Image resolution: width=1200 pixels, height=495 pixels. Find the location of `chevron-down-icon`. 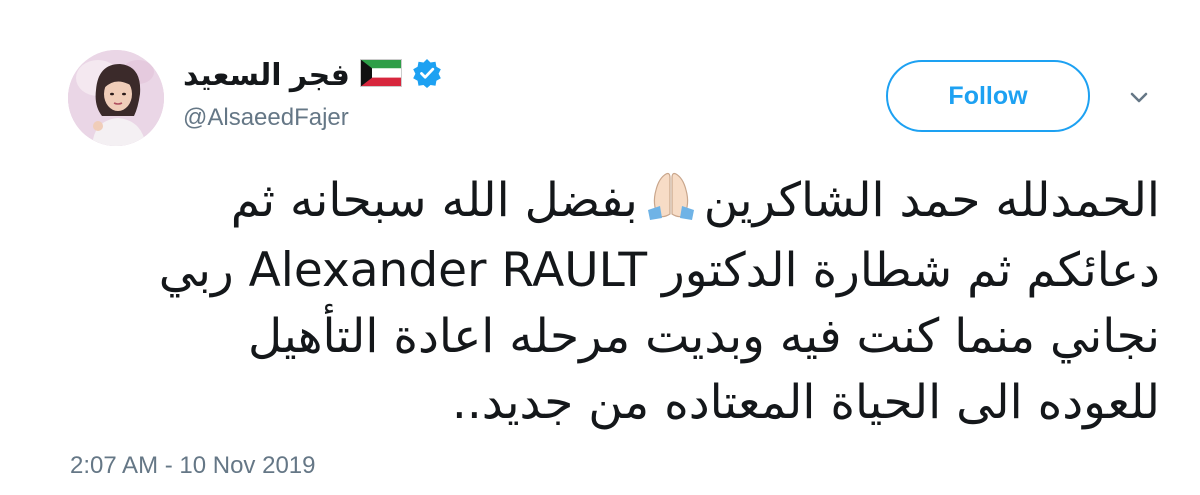

chevron-down-icon is located at coordinates (1139, 98).